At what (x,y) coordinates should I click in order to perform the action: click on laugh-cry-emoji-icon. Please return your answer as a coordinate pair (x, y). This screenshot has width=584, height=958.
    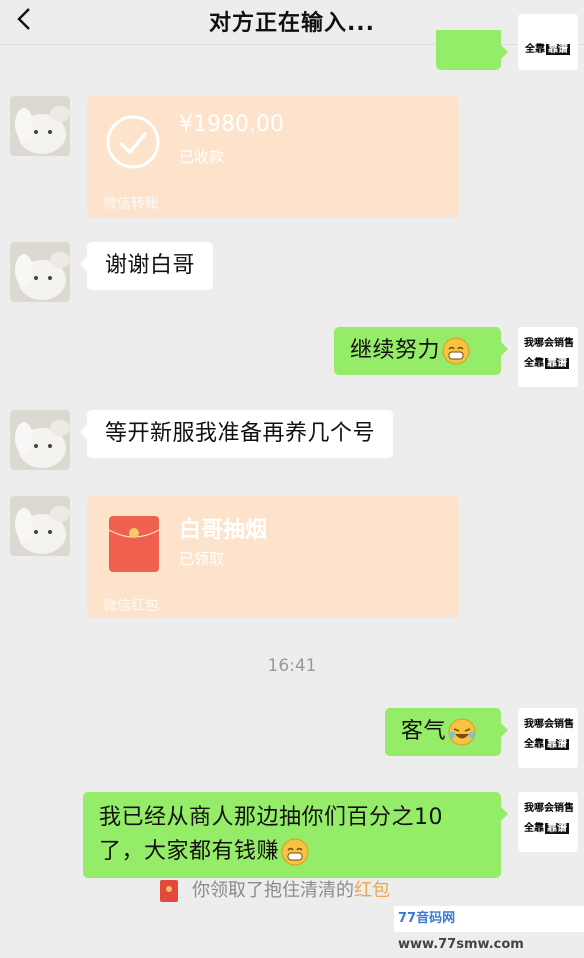
    Looking at the image, I should click on (462, 732).